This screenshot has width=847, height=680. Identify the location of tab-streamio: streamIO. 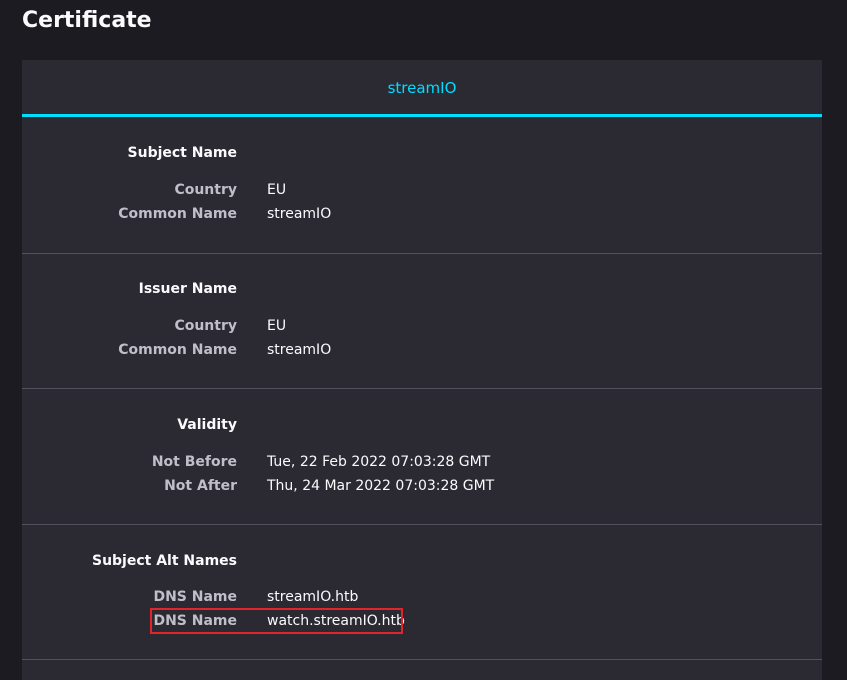
(422, 88).